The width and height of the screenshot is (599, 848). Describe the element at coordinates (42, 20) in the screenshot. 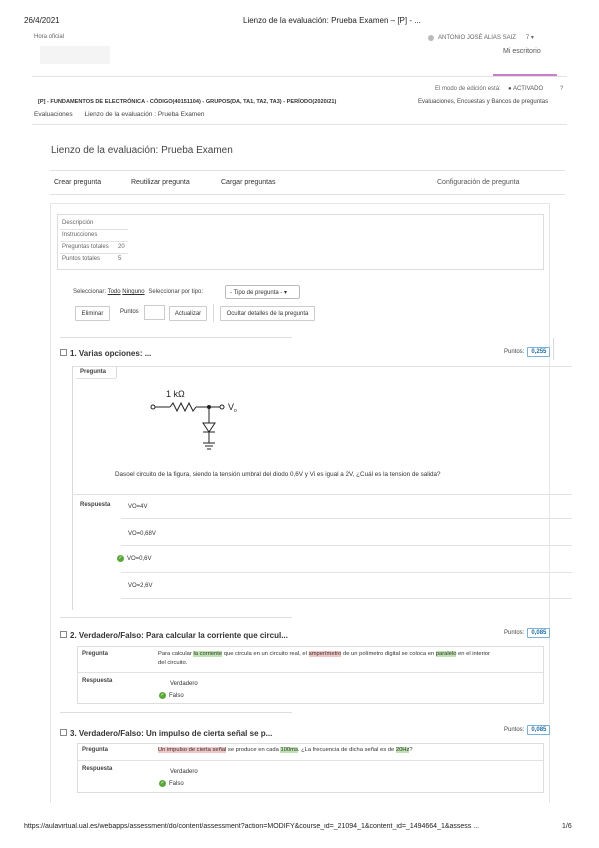

I see `print-date: 26/4/2021` at that location.